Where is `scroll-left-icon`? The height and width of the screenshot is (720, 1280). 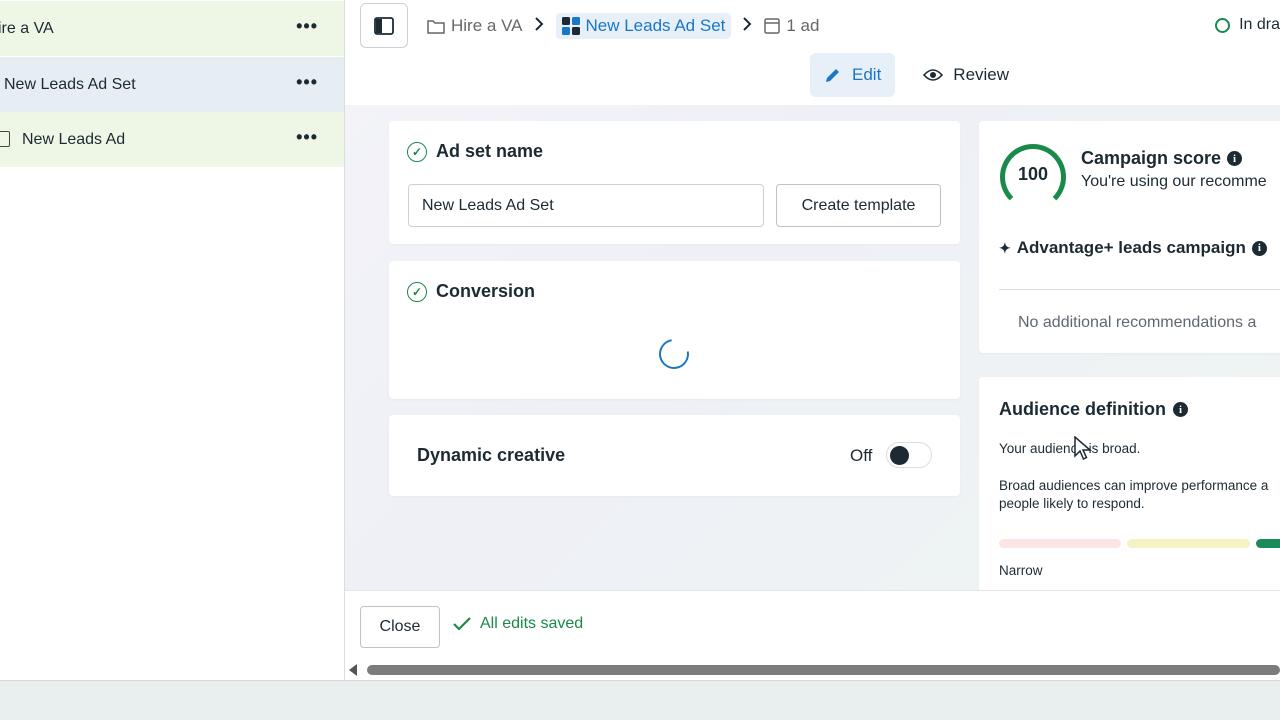
scroll-left-icon is located at coordinates (353, 670).